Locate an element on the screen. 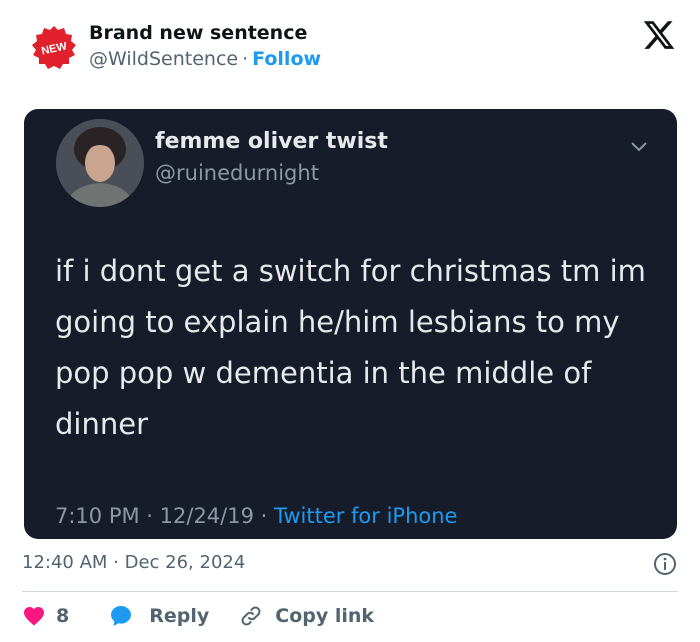 The width and height of the screenshot is (700, 642). new-badge-icon: NEW is located at coordinates (54, 47).